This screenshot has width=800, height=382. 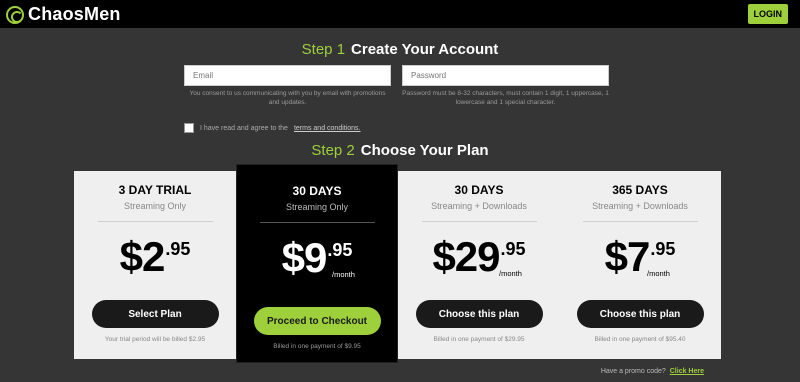 I want to click on price-dollars: 2, so click(x=153, y=256).